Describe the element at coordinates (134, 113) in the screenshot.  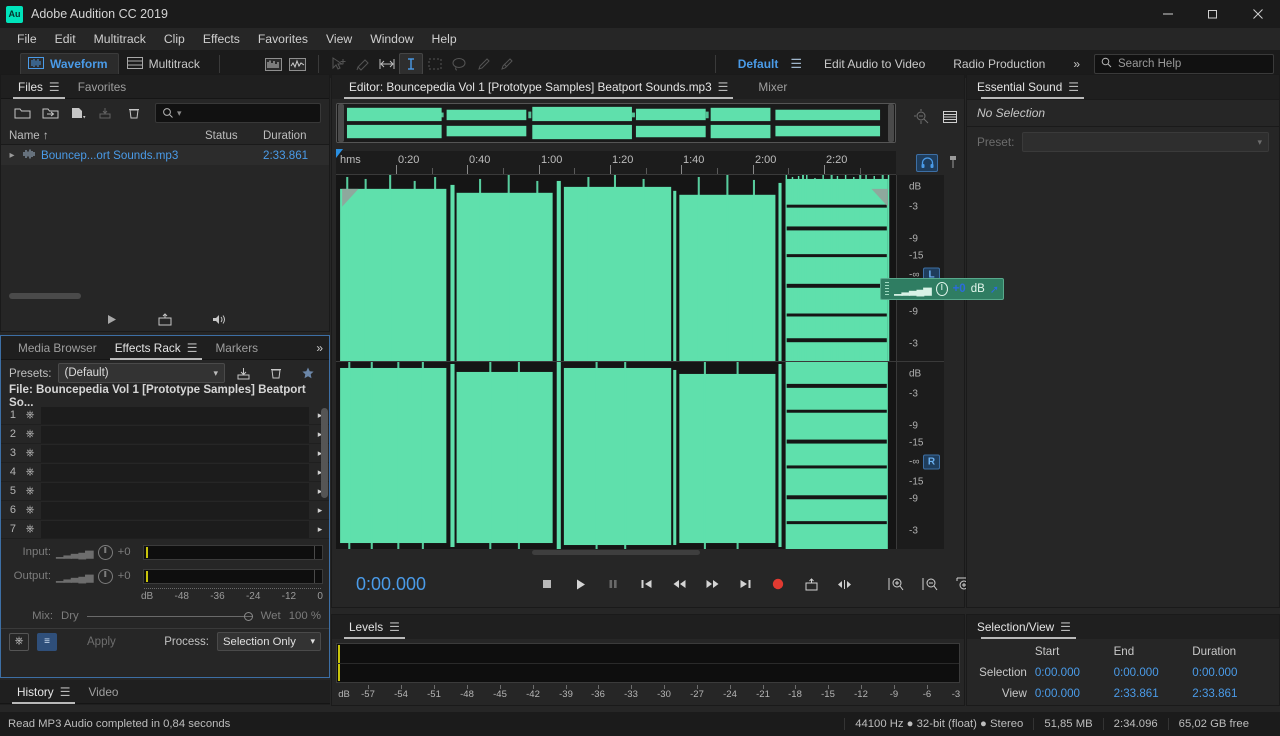
I see `delete-file-icon` at that location.